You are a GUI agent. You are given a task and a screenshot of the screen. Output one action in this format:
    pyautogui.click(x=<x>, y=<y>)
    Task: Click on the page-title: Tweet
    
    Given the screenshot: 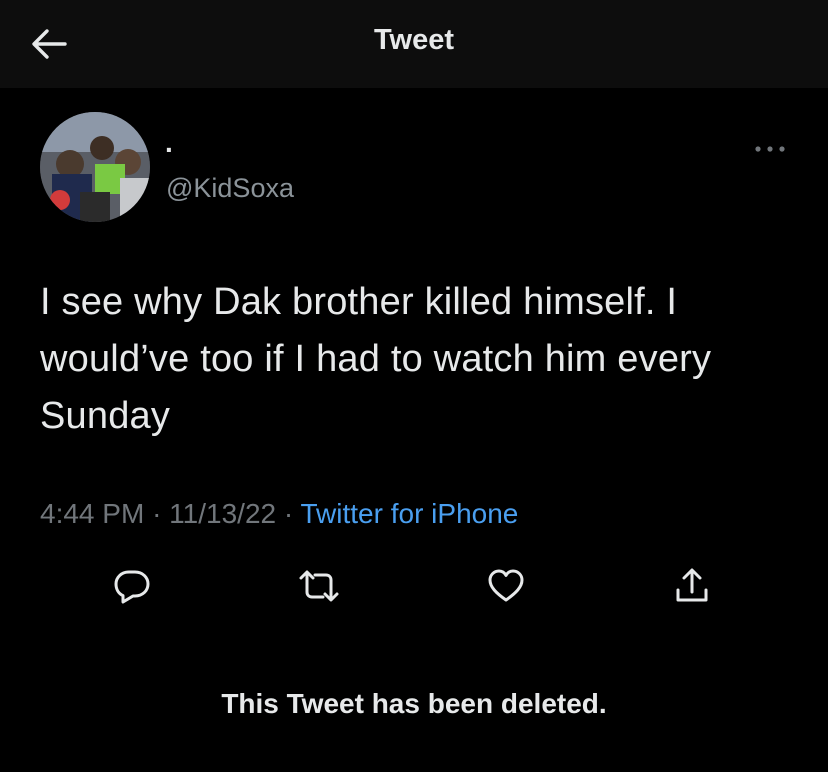 What is the action you would take?
    pyautogui.click(x=414, y=40)
    